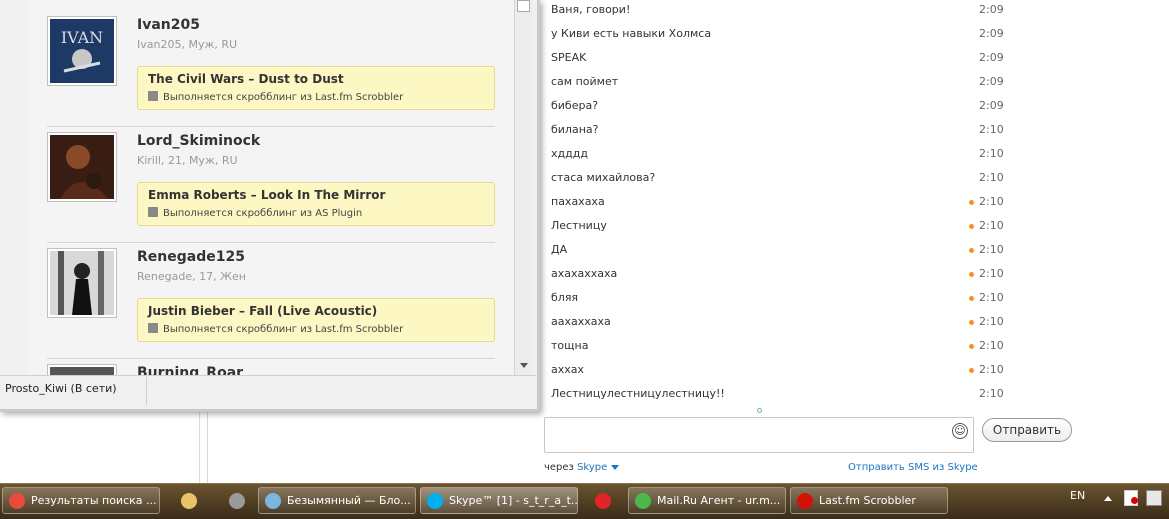 This screenshot has height=519, width=1169. I want to click on send-button: Отправить, so click(1027, 430).